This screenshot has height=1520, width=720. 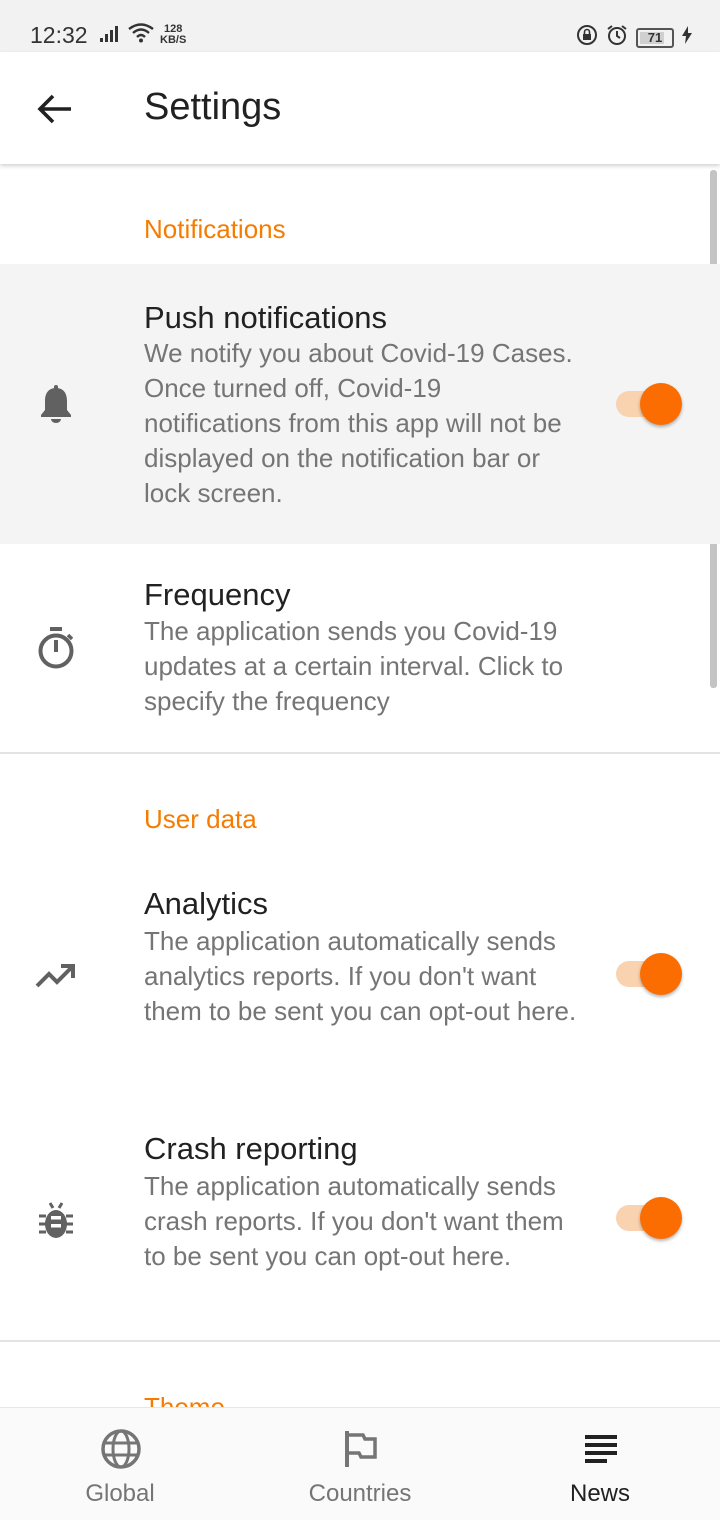 I want to click on frequency-title: Frequency, so click(x=217, y=594).